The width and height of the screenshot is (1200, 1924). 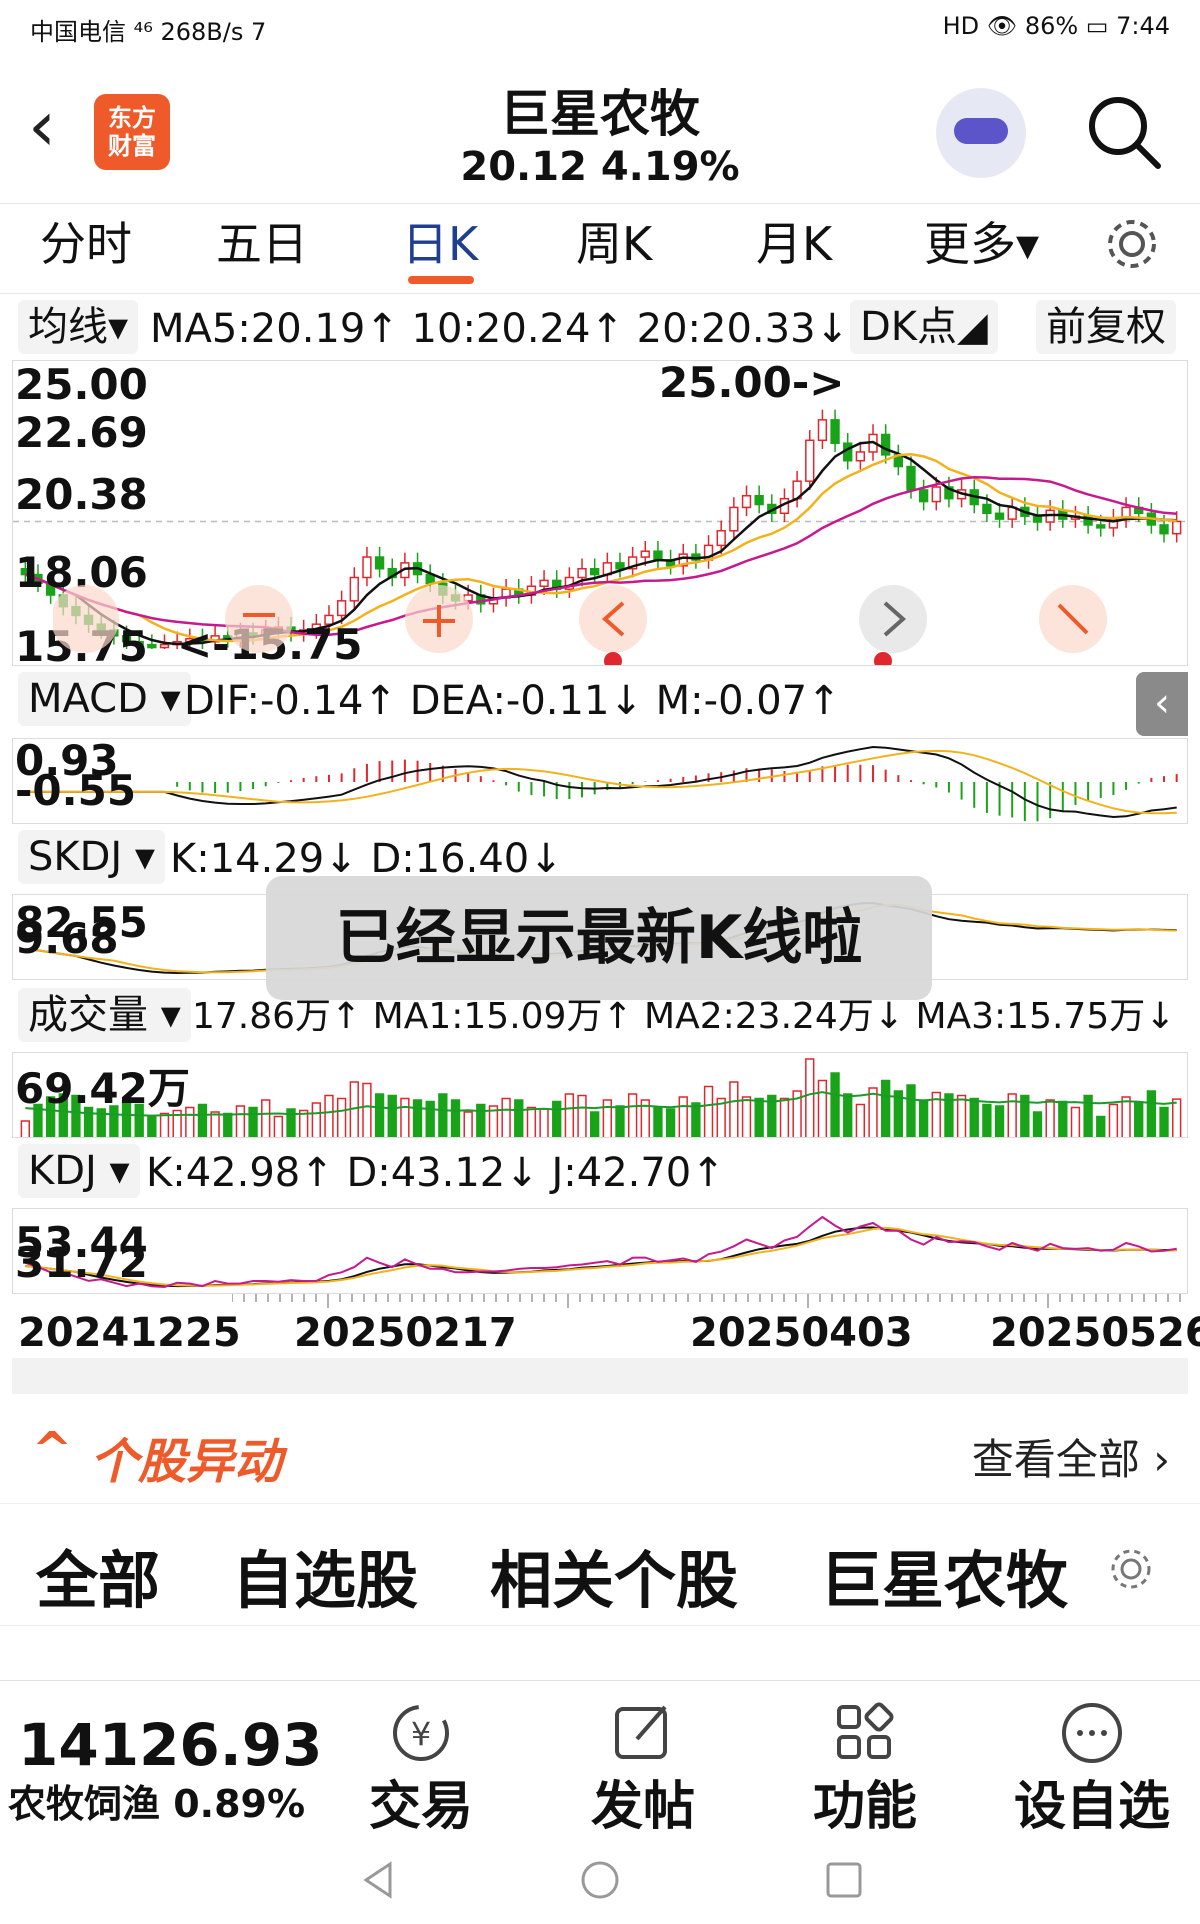 What do you see at coordinates (1092, 1733) in the screenshot?
I see `more-dots-icon` at bounding box center [1092, 1733].